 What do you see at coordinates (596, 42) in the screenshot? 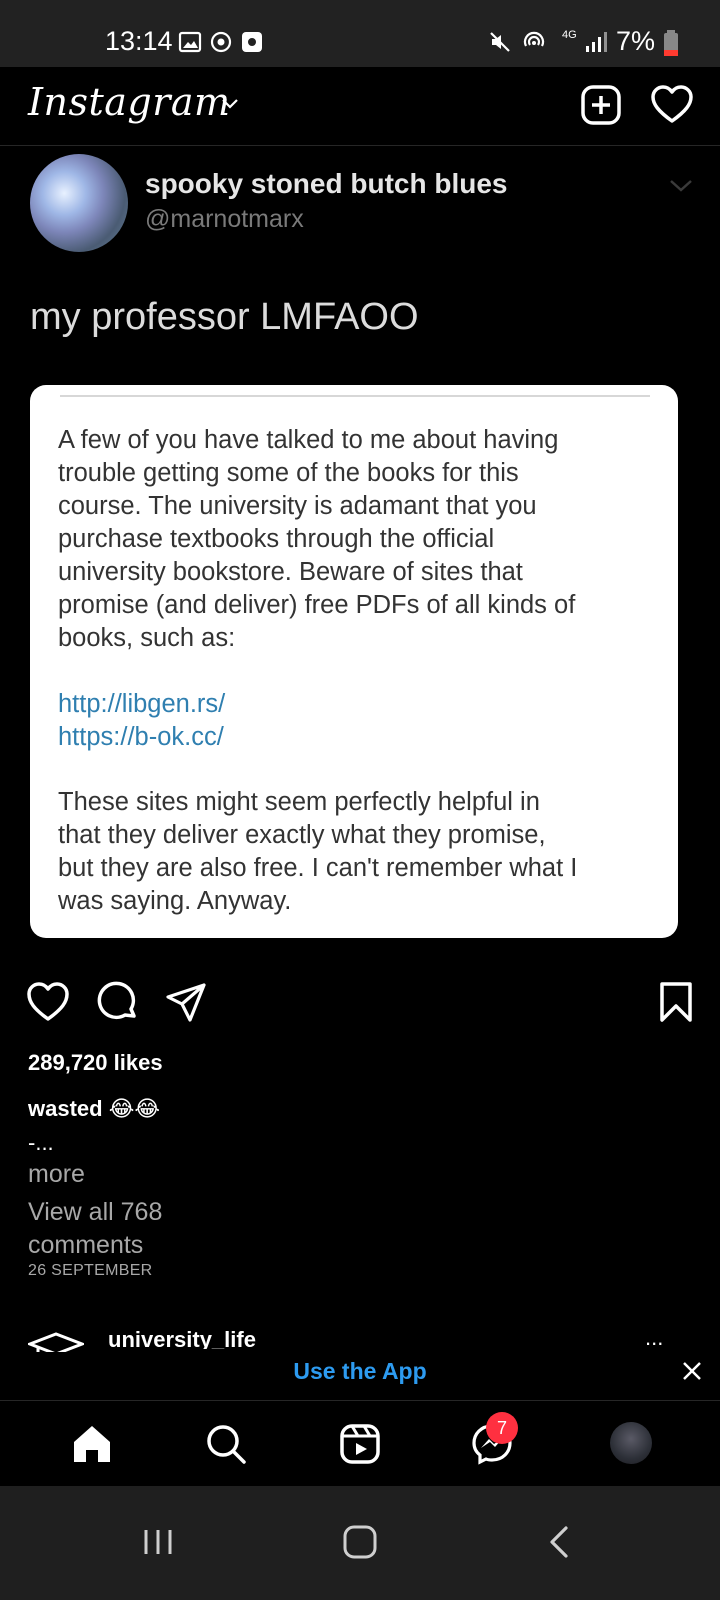
I see `signal-icon` at bounding box center [596, 42].